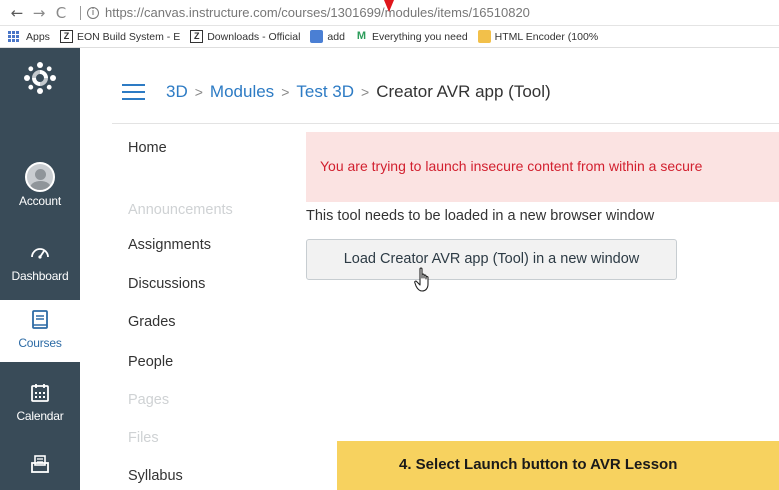 This screenshot has width=779, height=490. I want to click on global-nav-label: Account, so click(40, 201).